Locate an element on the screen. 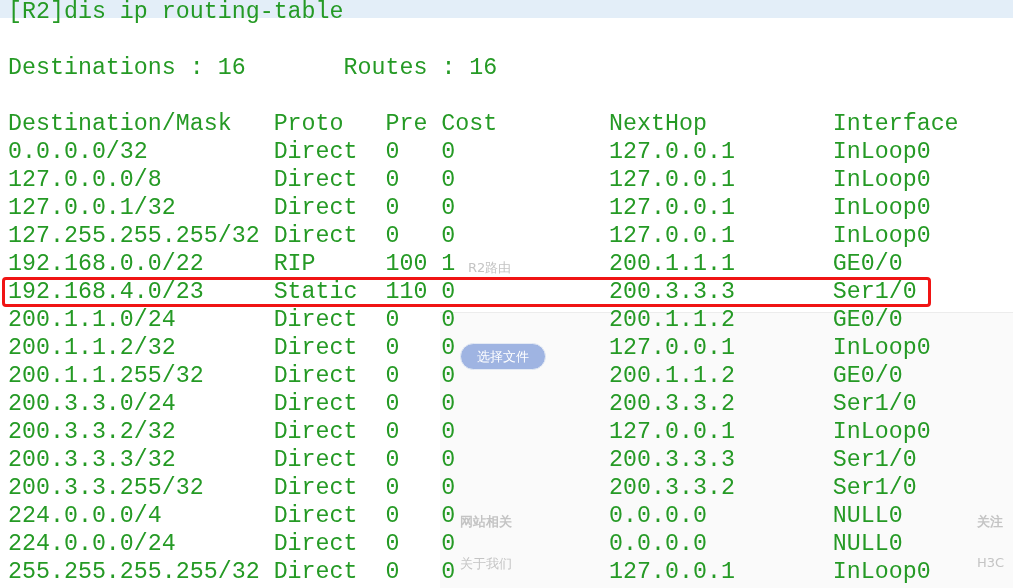 This screenshot has width=1013, height=588. table-cell: 127.0.0.1/32 is located at coordinates (92, 208).